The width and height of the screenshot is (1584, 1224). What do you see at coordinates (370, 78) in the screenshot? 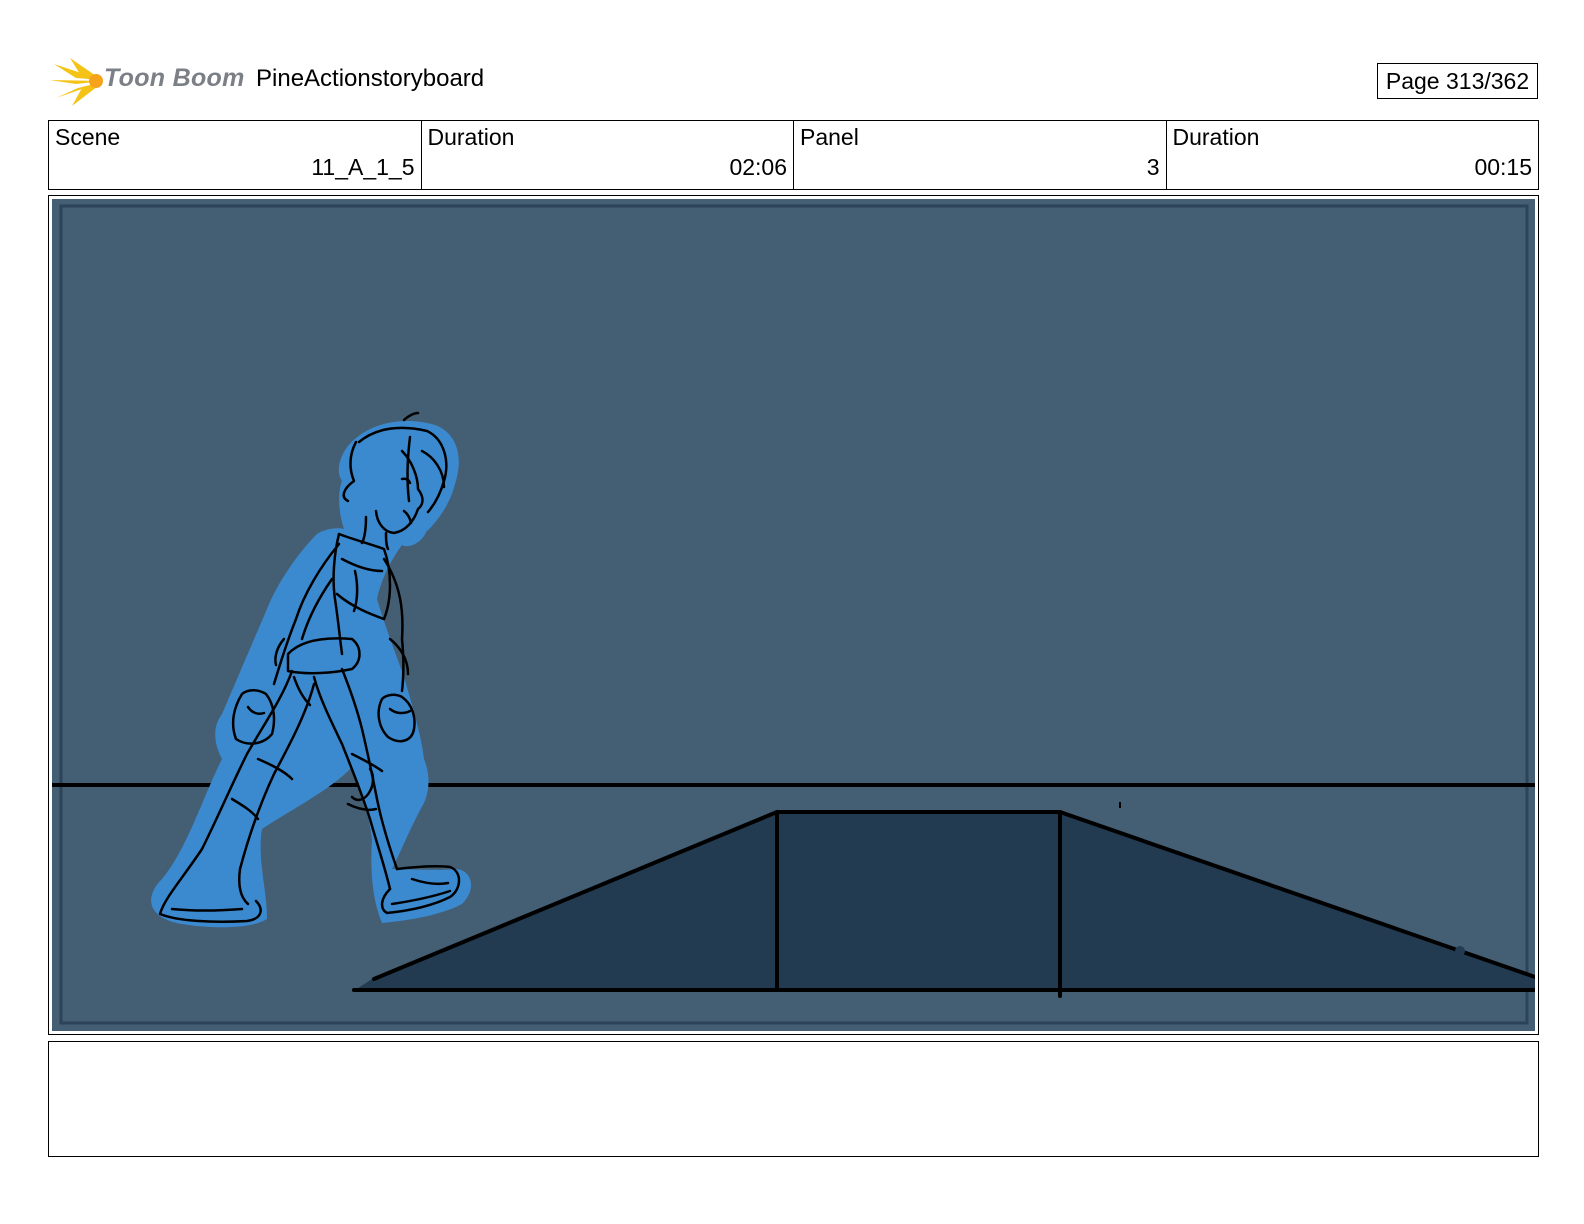
I see `project-title: PineActionstoryboard` at bounding box center [370, 78].